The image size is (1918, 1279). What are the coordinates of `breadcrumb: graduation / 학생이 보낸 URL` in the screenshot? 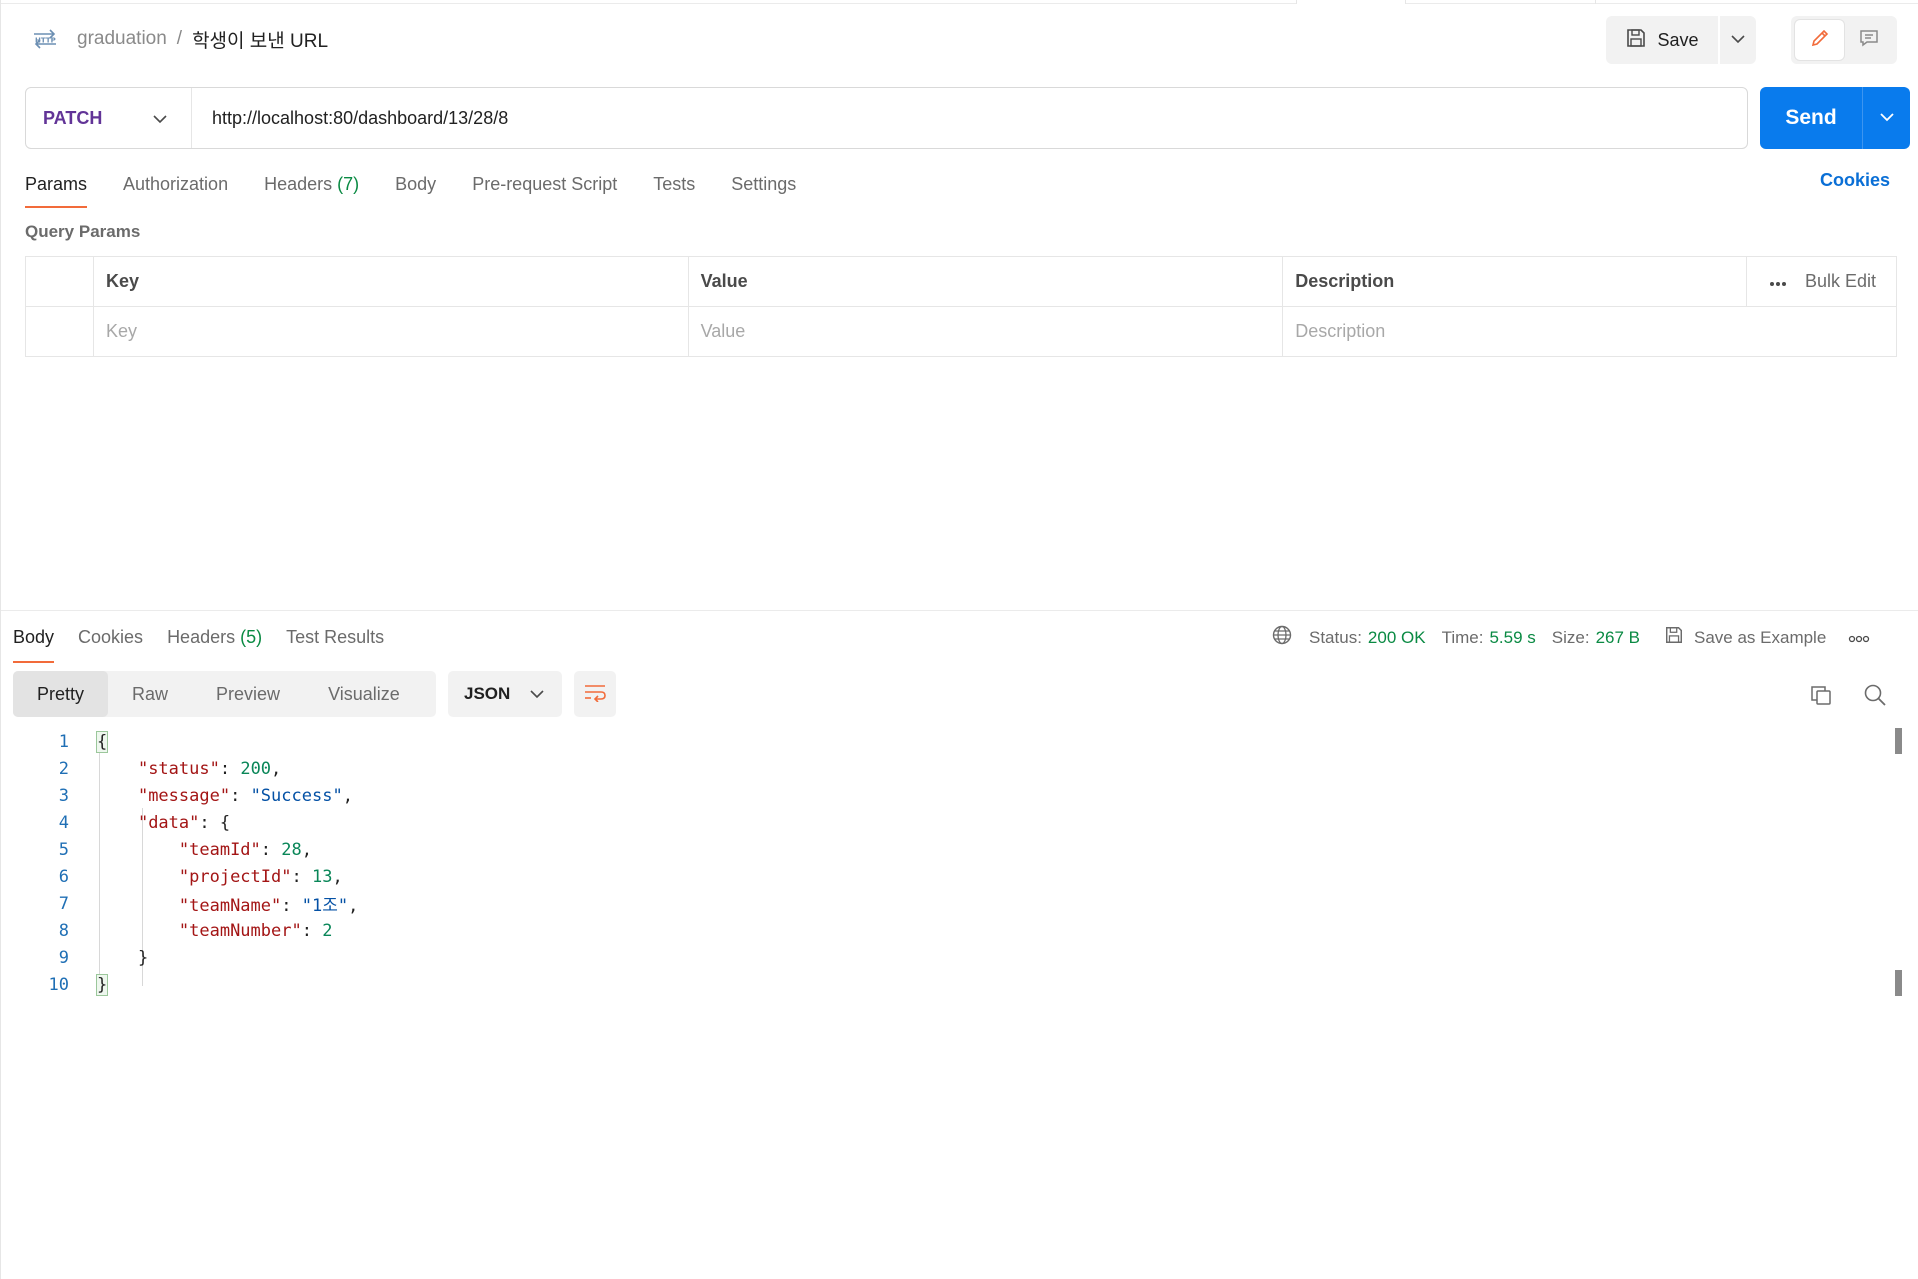 It's located at (202, 39).